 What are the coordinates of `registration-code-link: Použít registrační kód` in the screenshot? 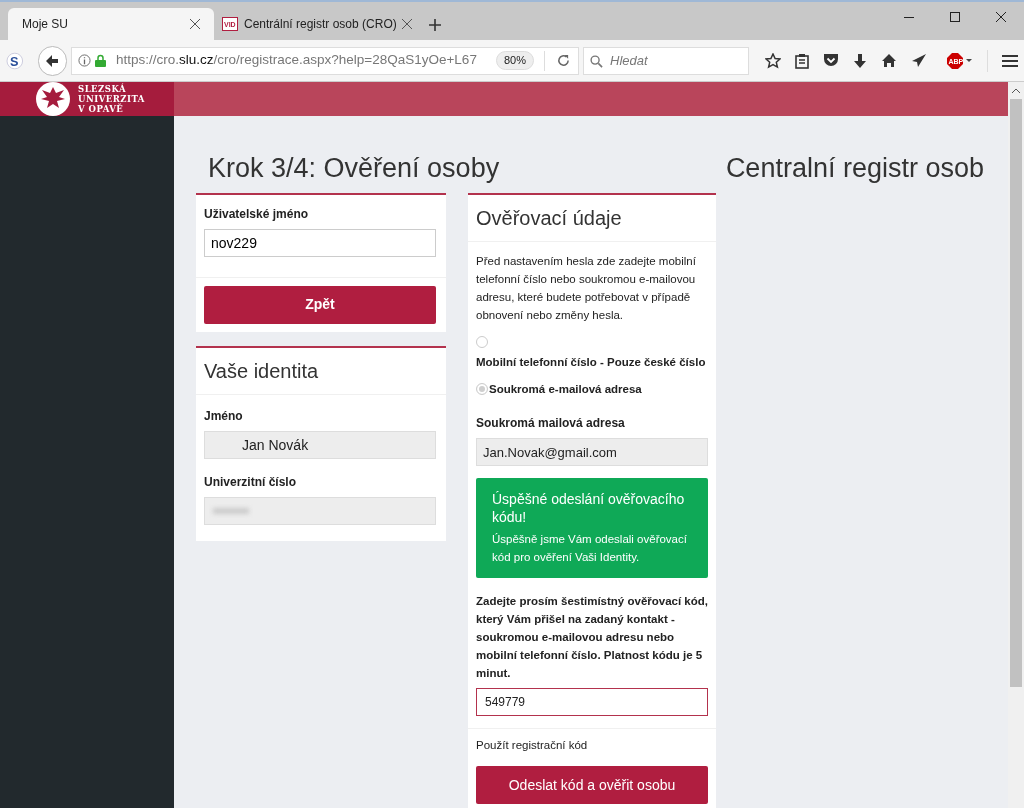 It's located at (592, 746).